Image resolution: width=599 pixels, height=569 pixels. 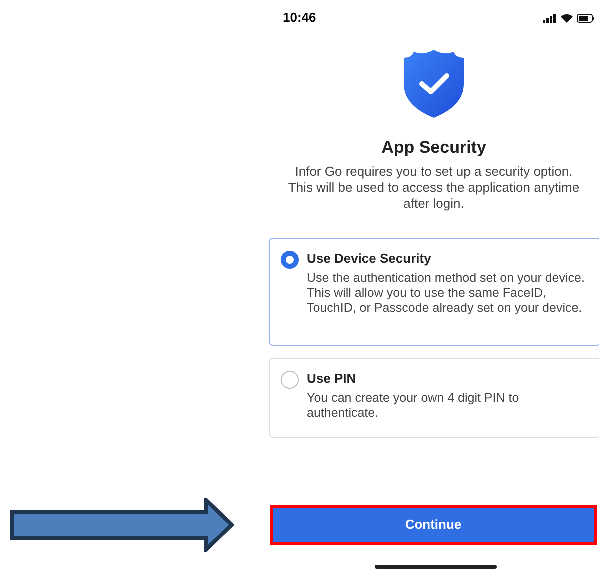 I want to click on option-card: Use PIN You can create your own 4 digit PIN to authenticate., so click(x=434, y=398).